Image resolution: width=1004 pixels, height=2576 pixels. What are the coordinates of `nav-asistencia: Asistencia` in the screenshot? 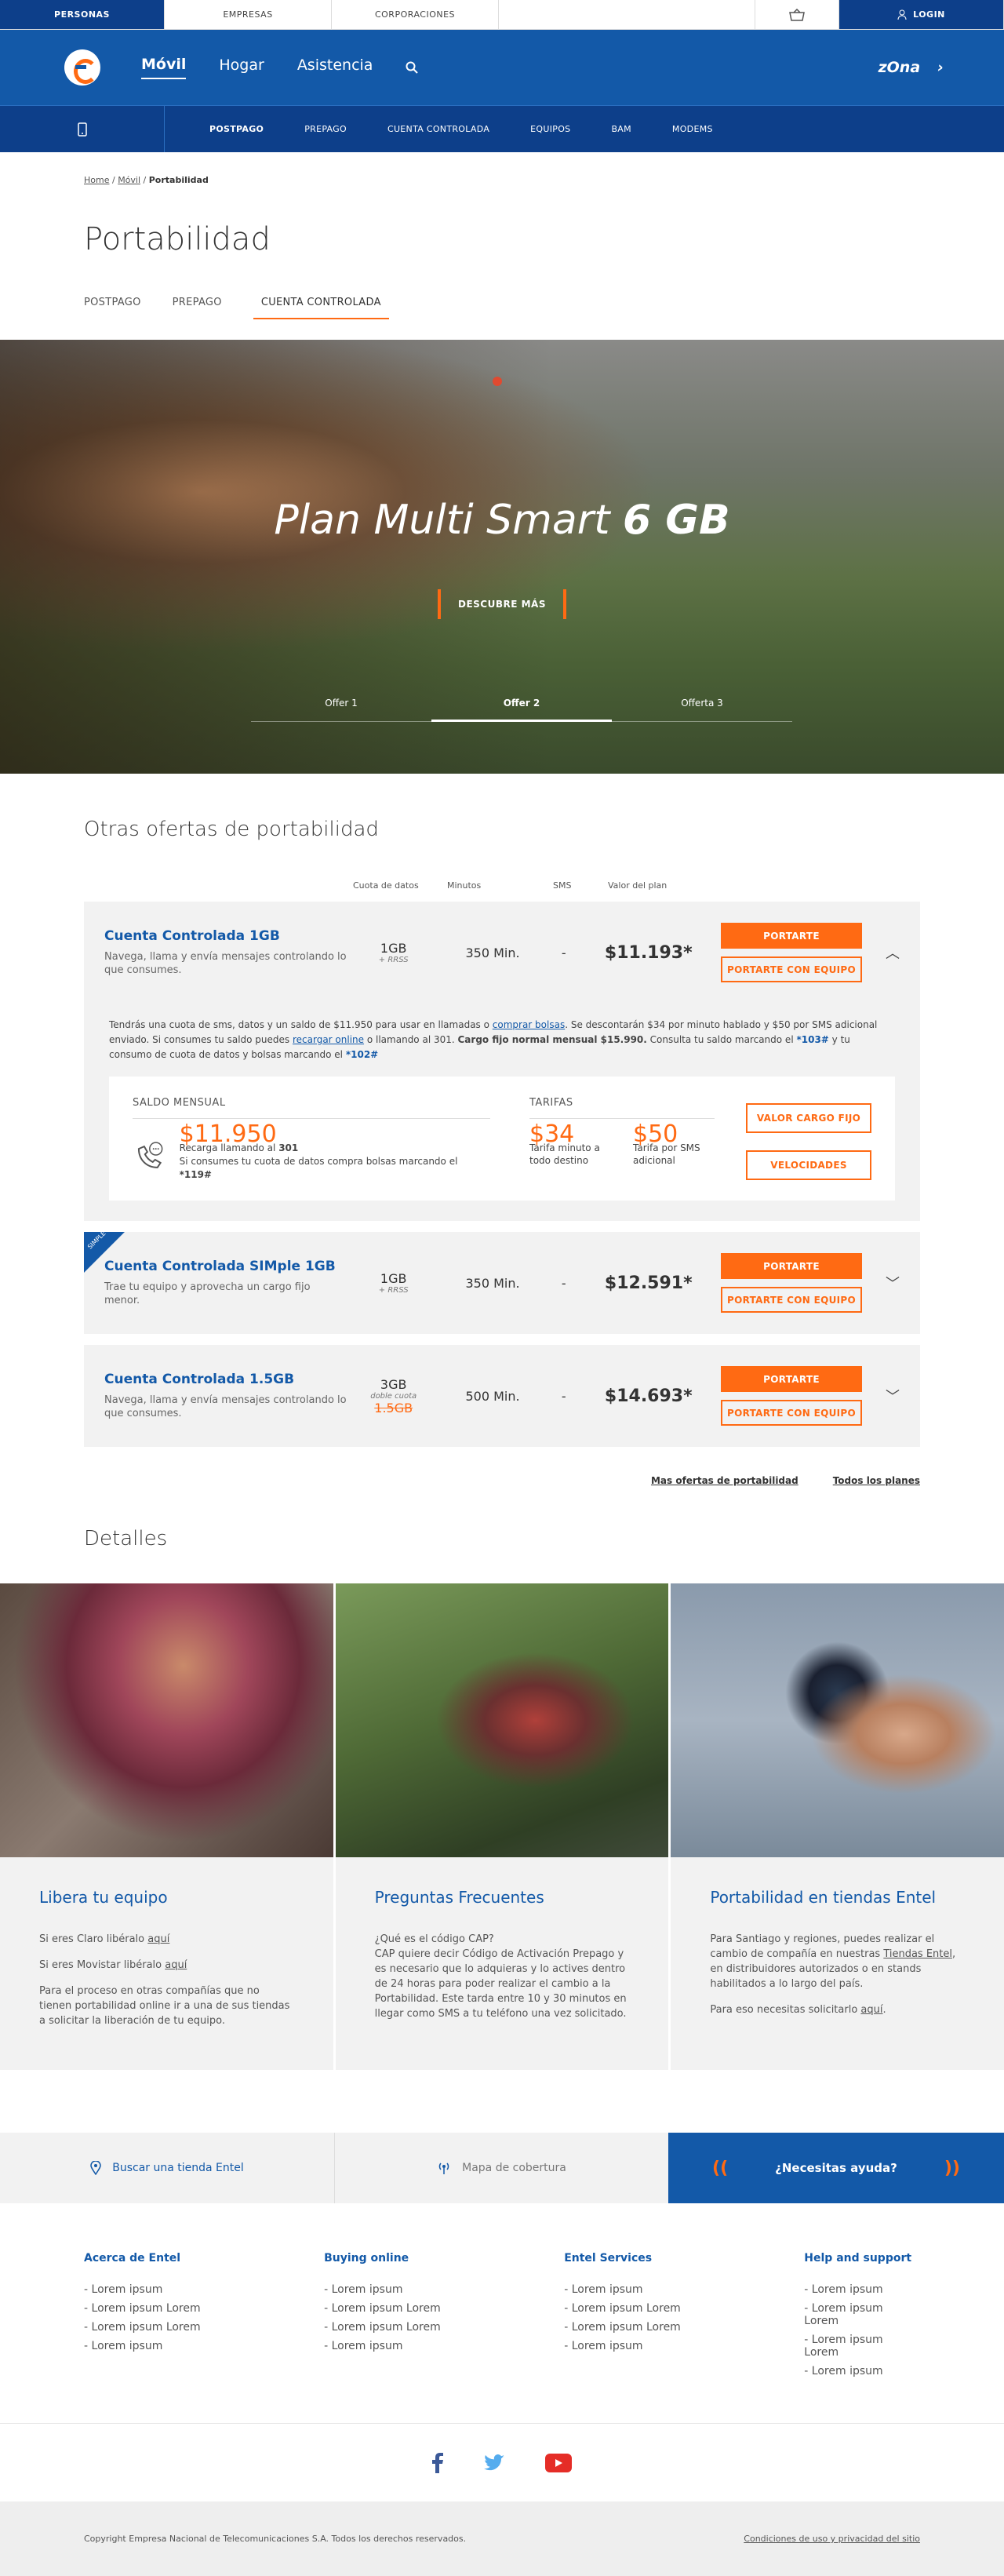 It's located at (335, 67).